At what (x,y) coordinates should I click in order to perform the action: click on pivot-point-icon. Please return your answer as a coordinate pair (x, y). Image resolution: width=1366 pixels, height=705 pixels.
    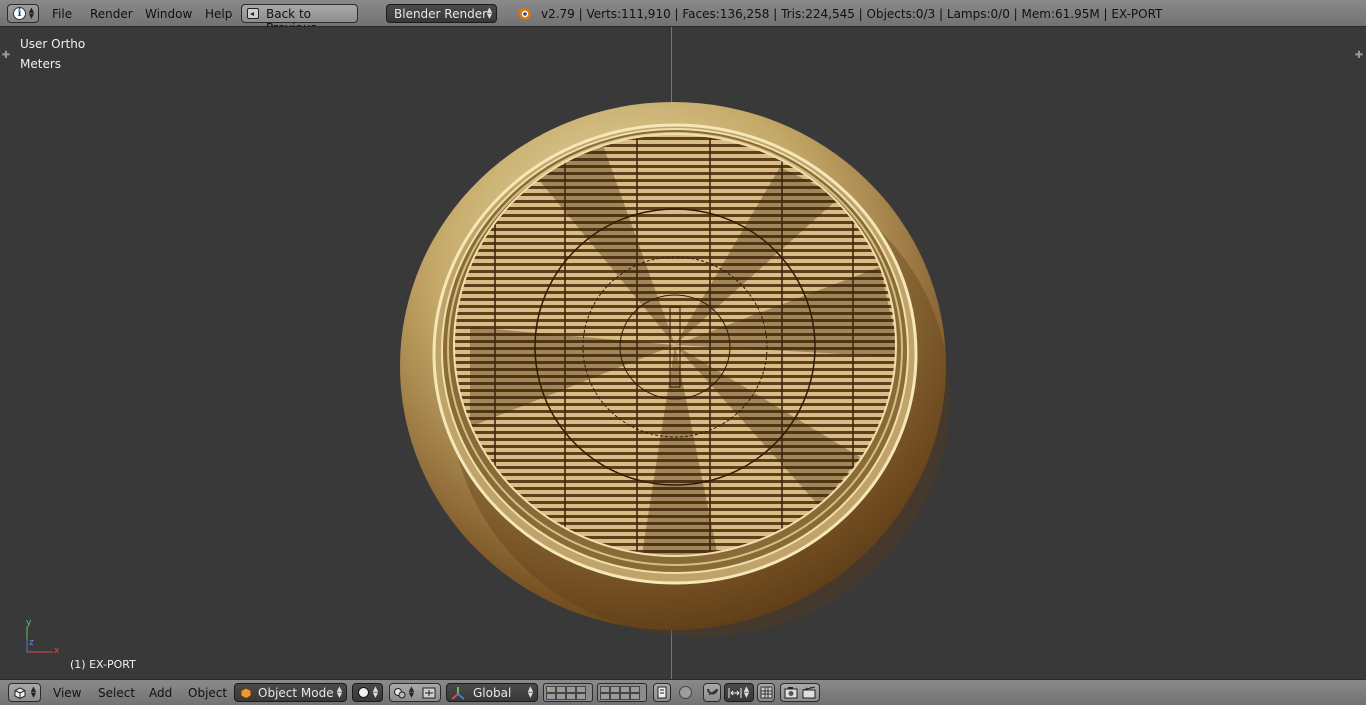
    Looking at the image, I should click on (400, 693).